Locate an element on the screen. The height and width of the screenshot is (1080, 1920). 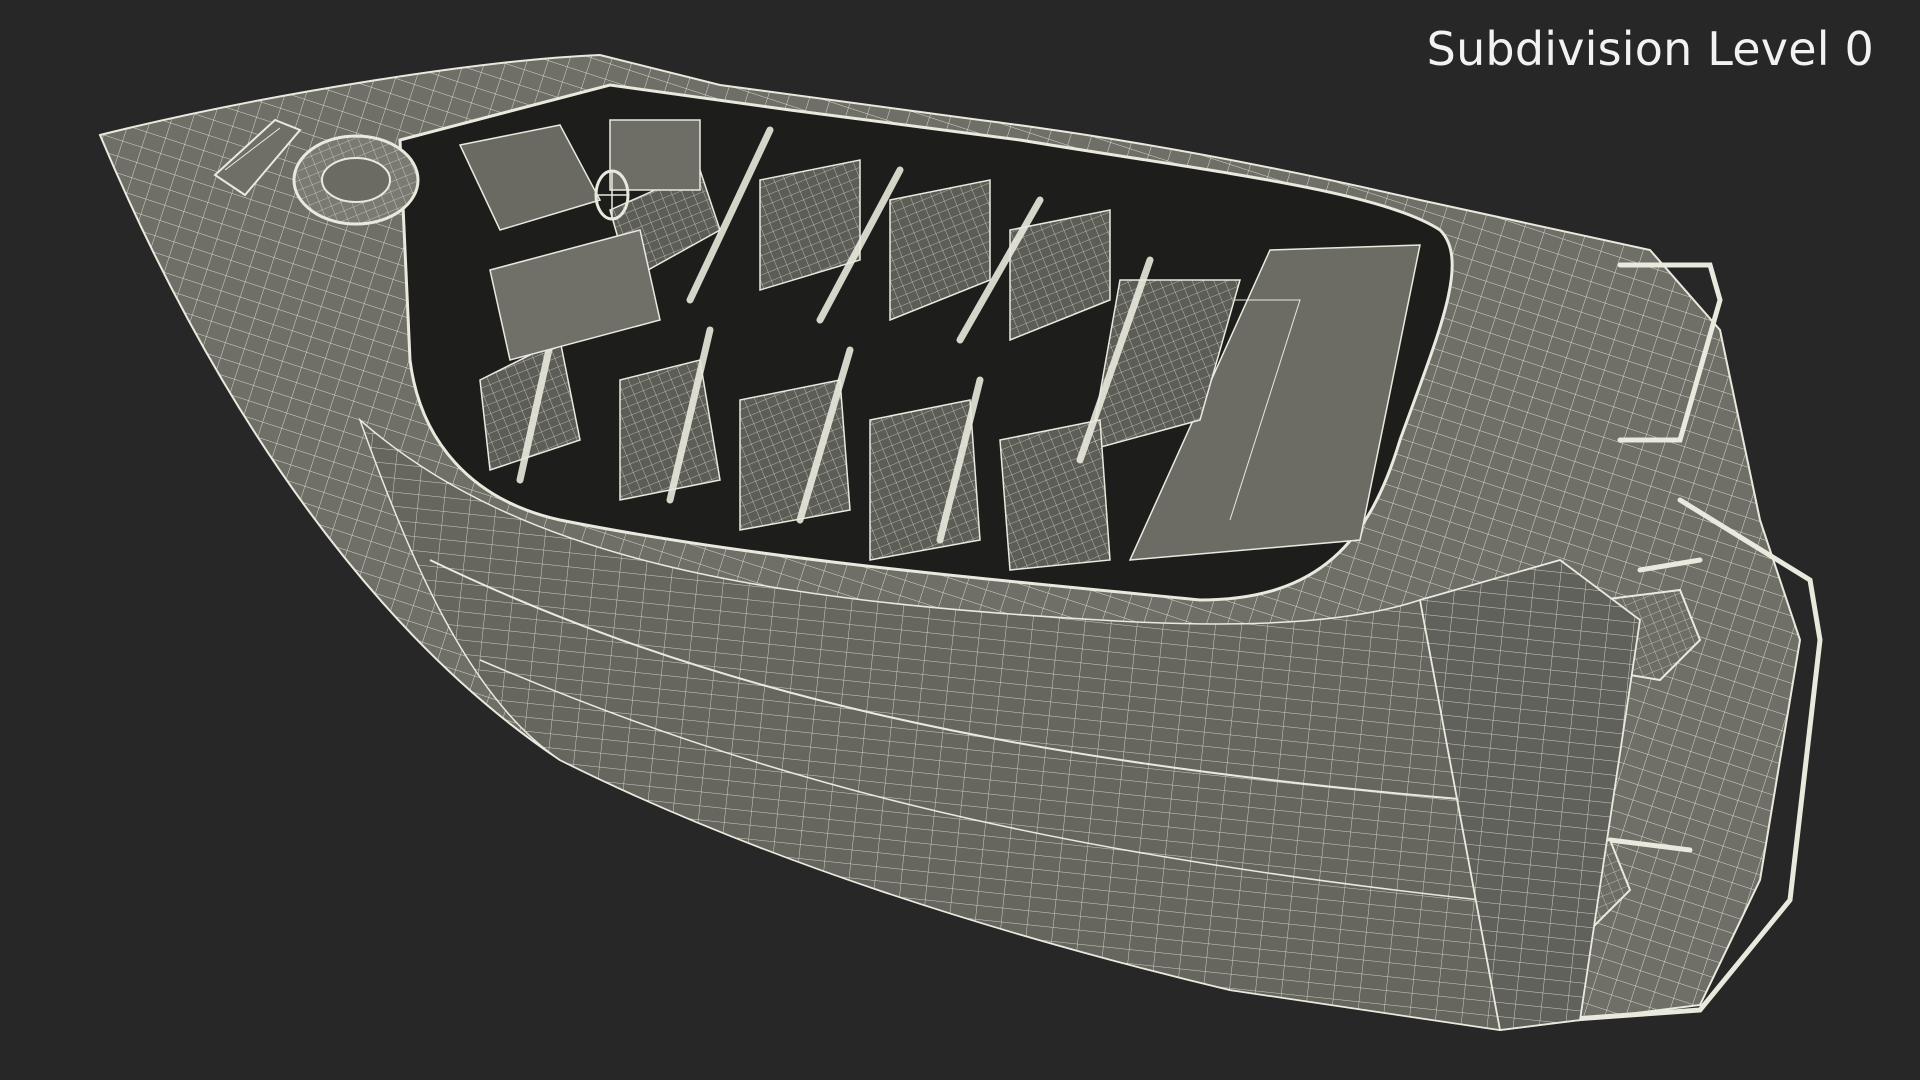
life-ring is located at coordinates (356, 180).